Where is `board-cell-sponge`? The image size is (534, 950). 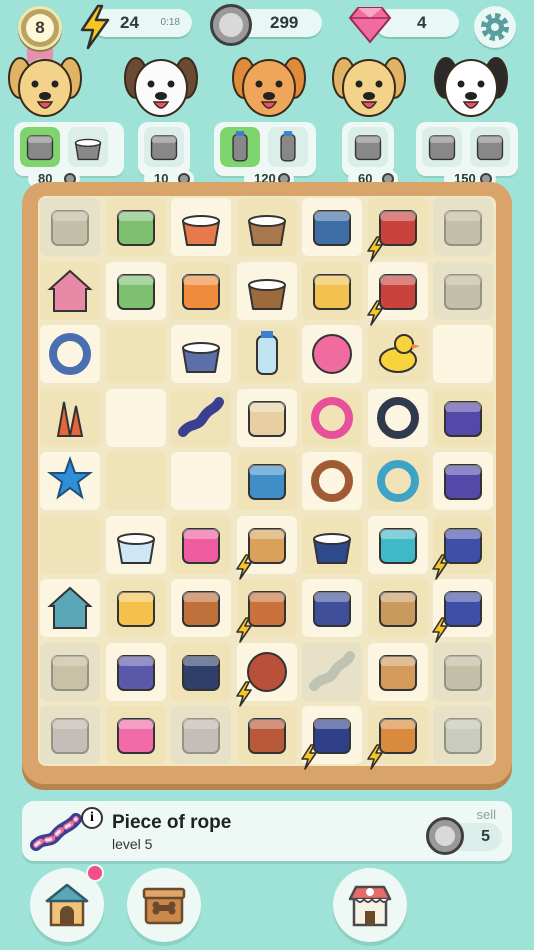
board-cell-sponge is located at coordinates (135, 608).